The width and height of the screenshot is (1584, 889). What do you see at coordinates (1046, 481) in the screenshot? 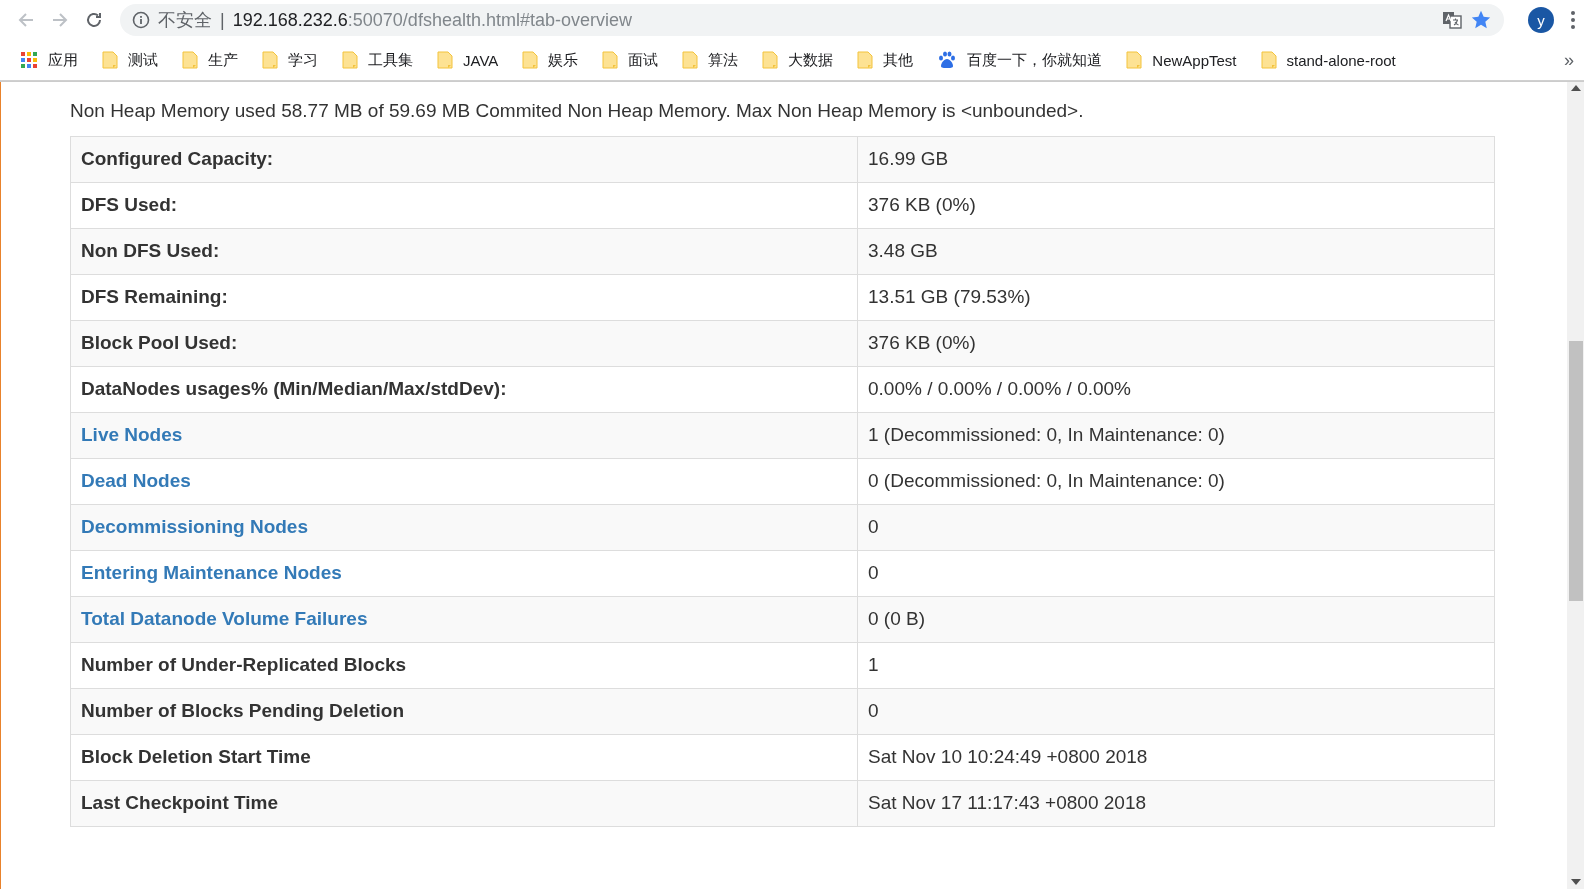
I see `row-value: 0 (Decommissioned: 0, In Maintenance: 0)` at bounding box center [1046, 481].